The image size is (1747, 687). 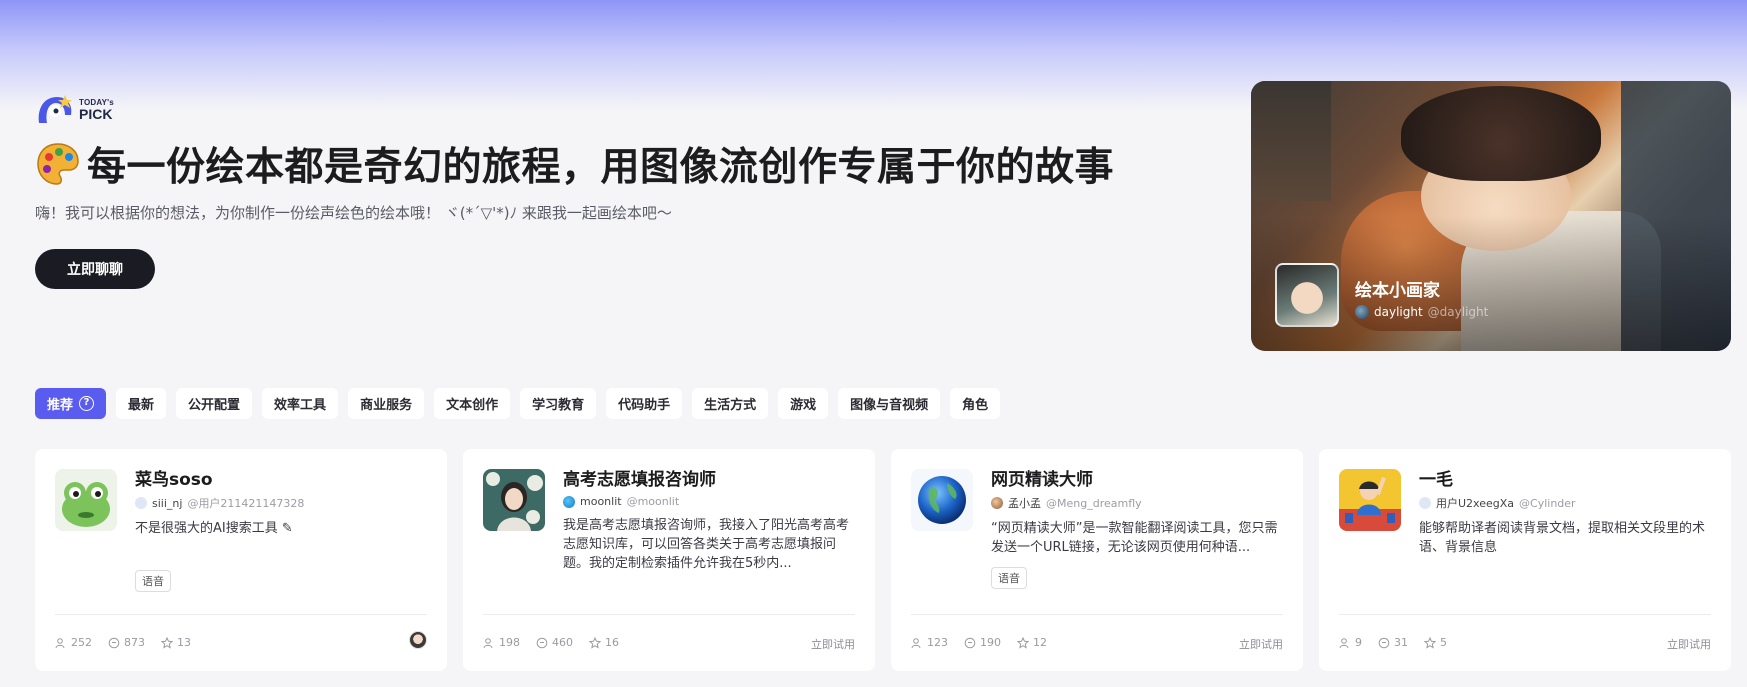 I want to click on tab-characters: 角色, so click(x=975, y=403).